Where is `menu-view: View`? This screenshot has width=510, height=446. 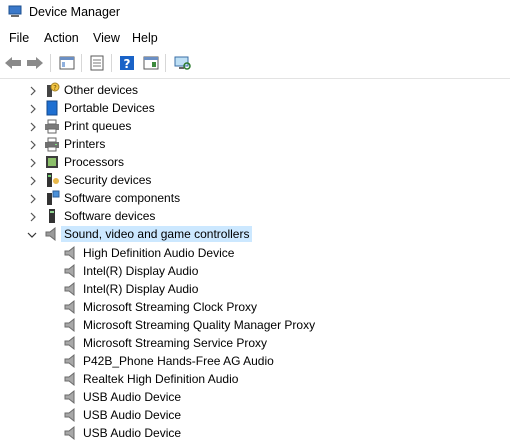
menu-view: View is located at coordinates (106, 38).